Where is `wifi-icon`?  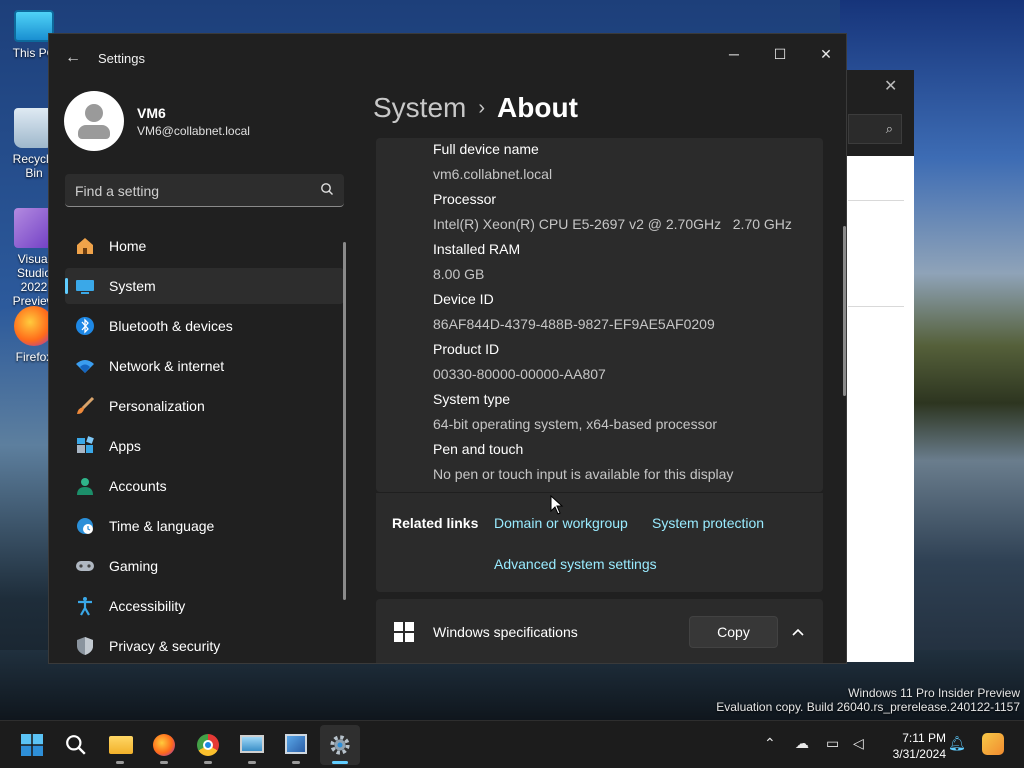
wifi-icon is located at coordinates (85, 366).